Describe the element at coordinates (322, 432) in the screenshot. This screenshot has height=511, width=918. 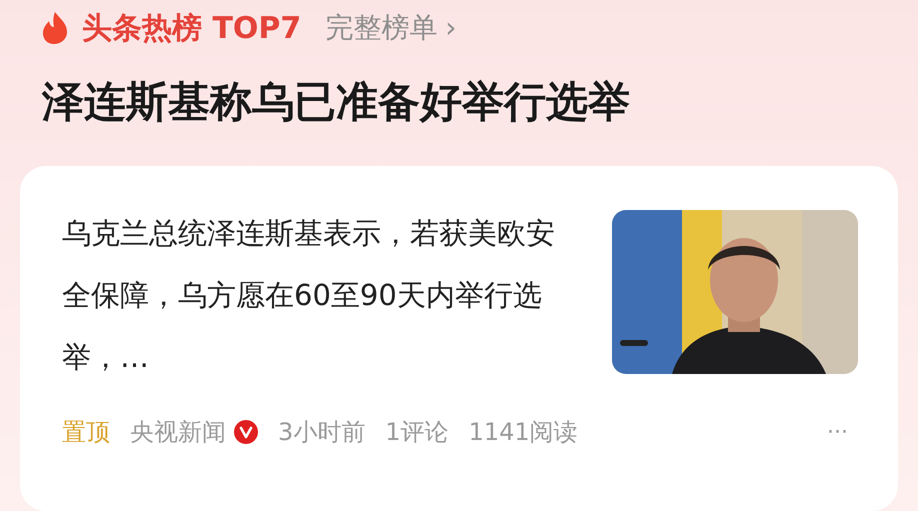
I see `meta-text: 3小时前` at that location.